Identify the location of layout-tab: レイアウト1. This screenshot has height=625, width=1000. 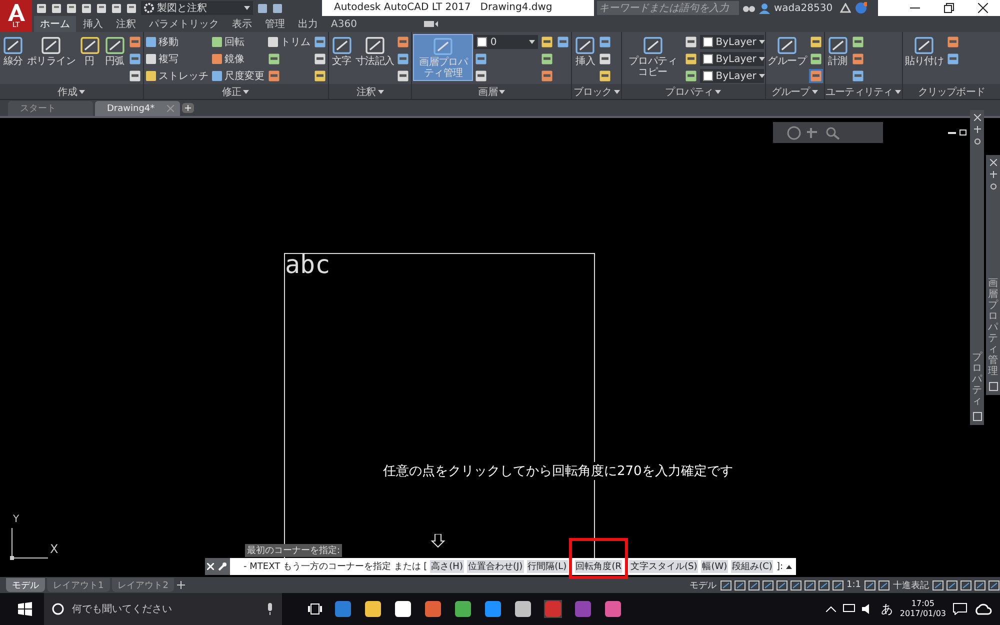
(78, 585).